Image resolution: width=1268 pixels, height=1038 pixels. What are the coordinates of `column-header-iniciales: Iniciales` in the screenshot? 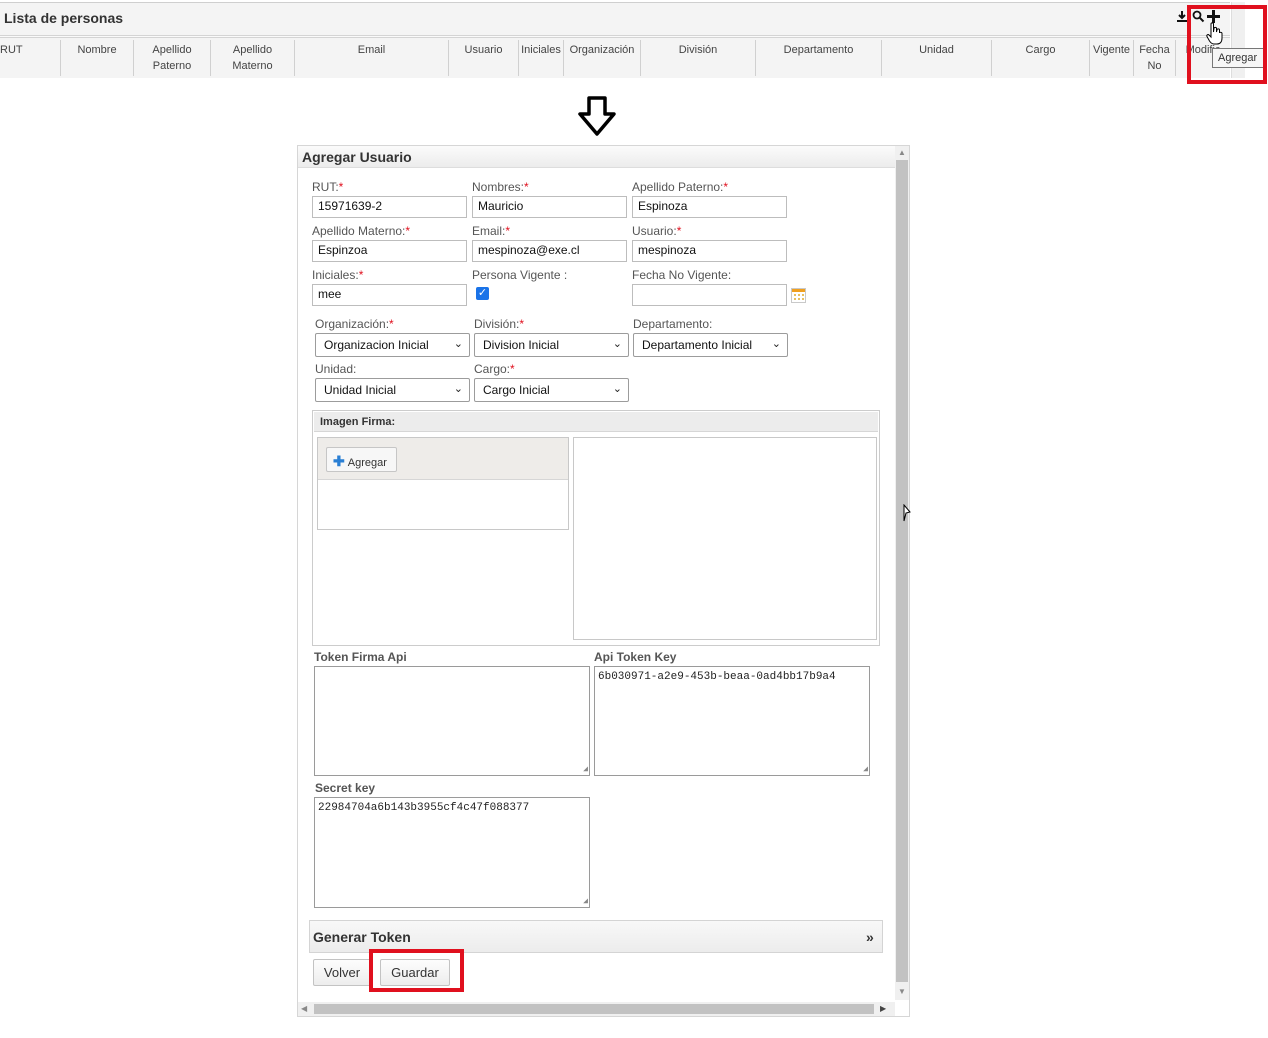 It's located at (541, 58).